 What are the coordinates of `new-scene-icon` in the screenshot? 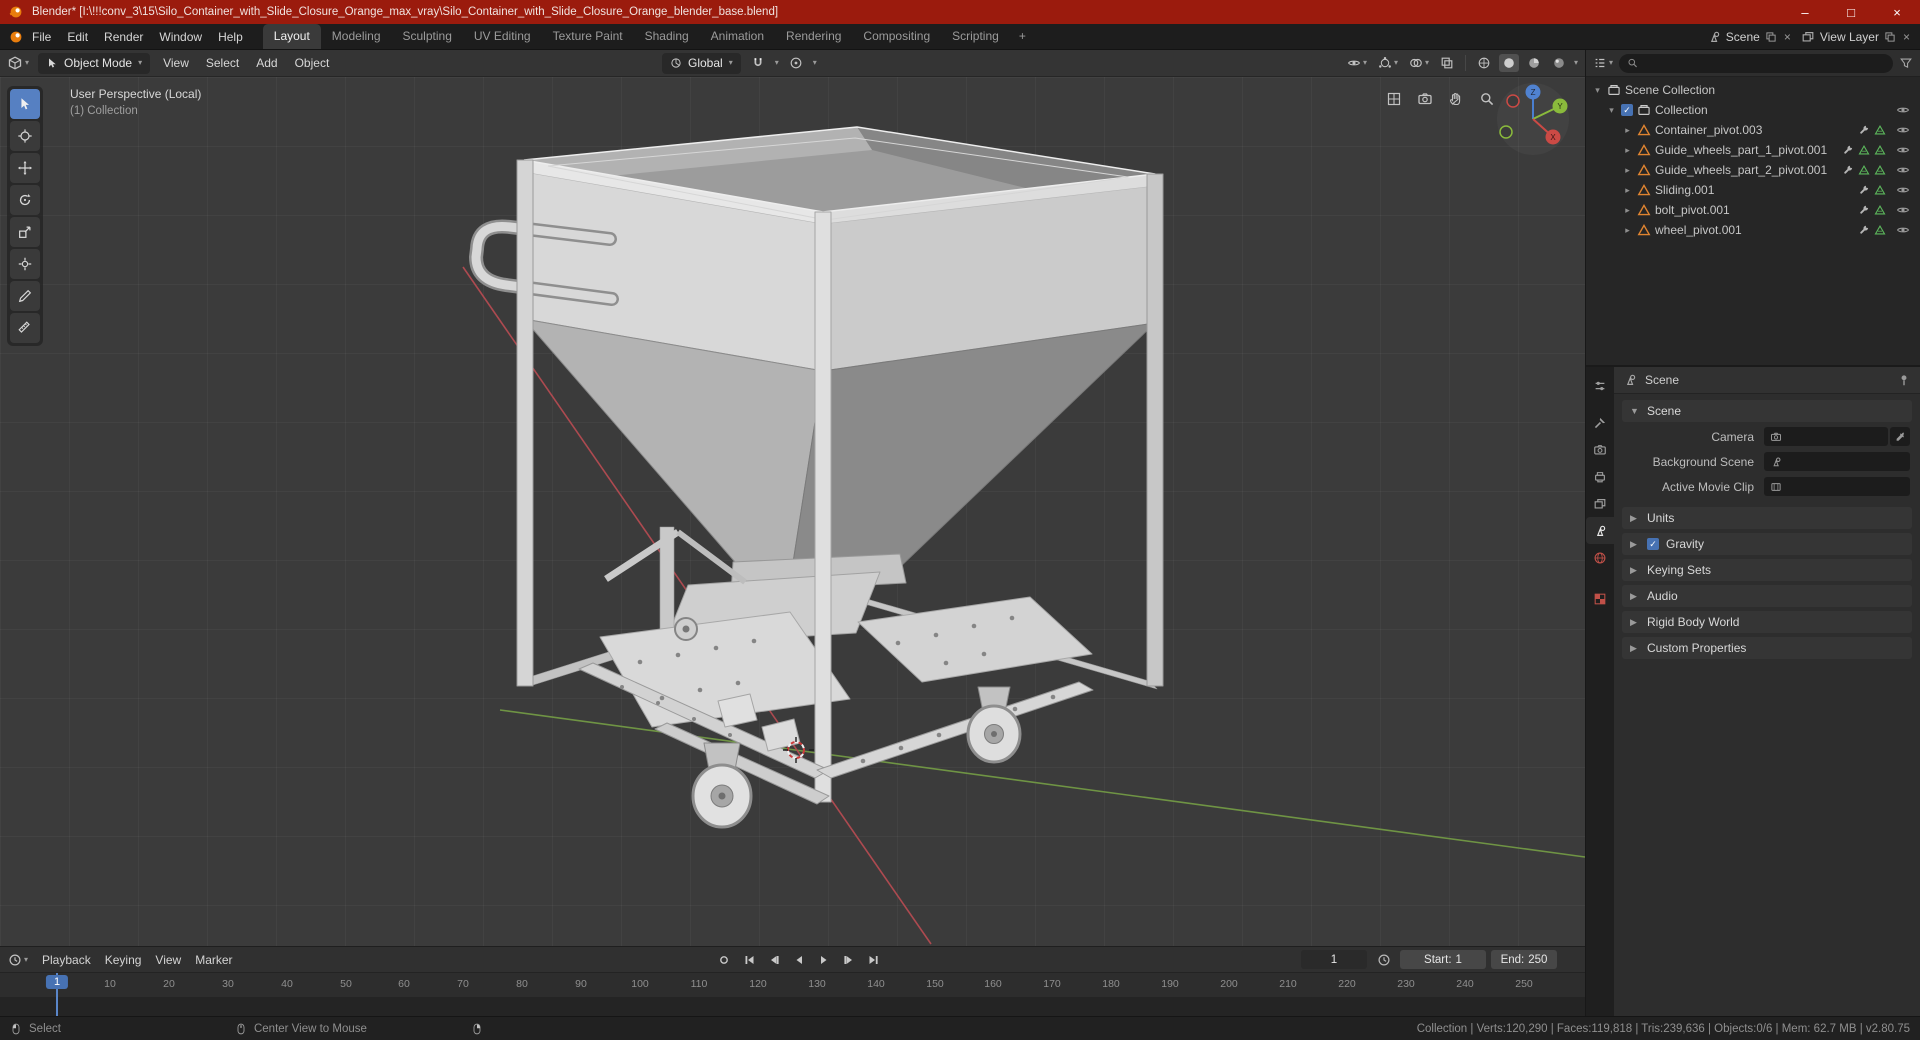 It's located at (1771, 37).